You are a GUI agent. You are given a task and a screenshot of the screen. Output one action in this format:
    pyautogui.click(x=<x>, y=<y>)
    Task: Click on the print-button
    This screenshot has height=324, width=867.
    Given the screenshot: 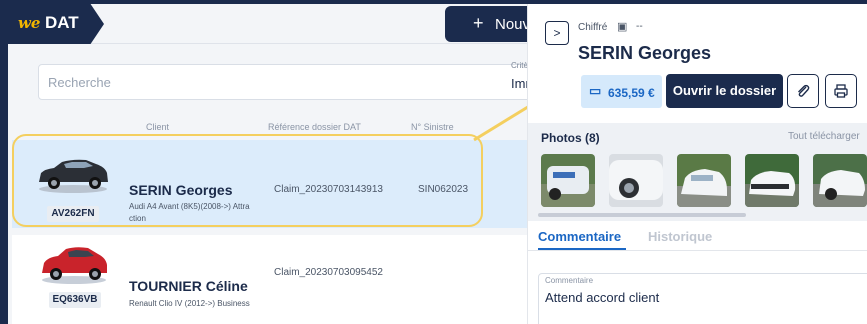 What is the action you would take?
    pyautogui.click(x=841, y=91)
    